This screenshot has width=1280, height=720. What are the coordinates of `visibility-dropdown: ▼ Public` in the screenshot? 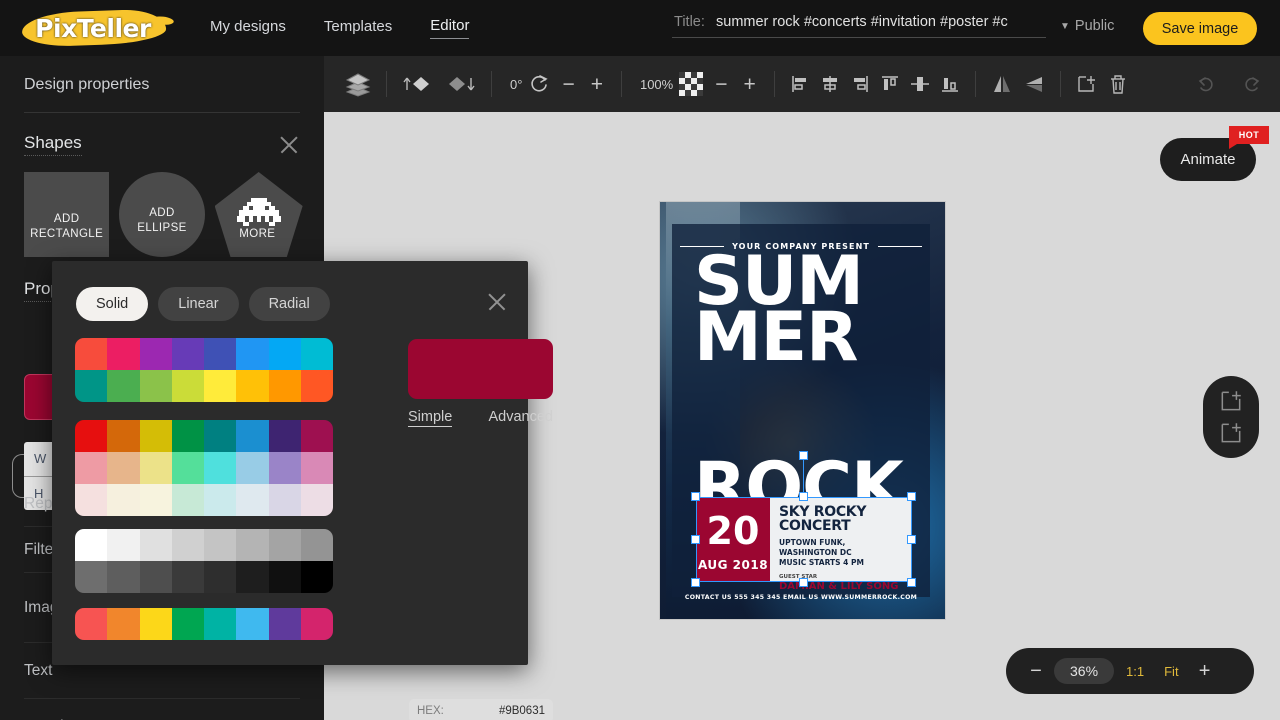 It's located at (1087, 26).